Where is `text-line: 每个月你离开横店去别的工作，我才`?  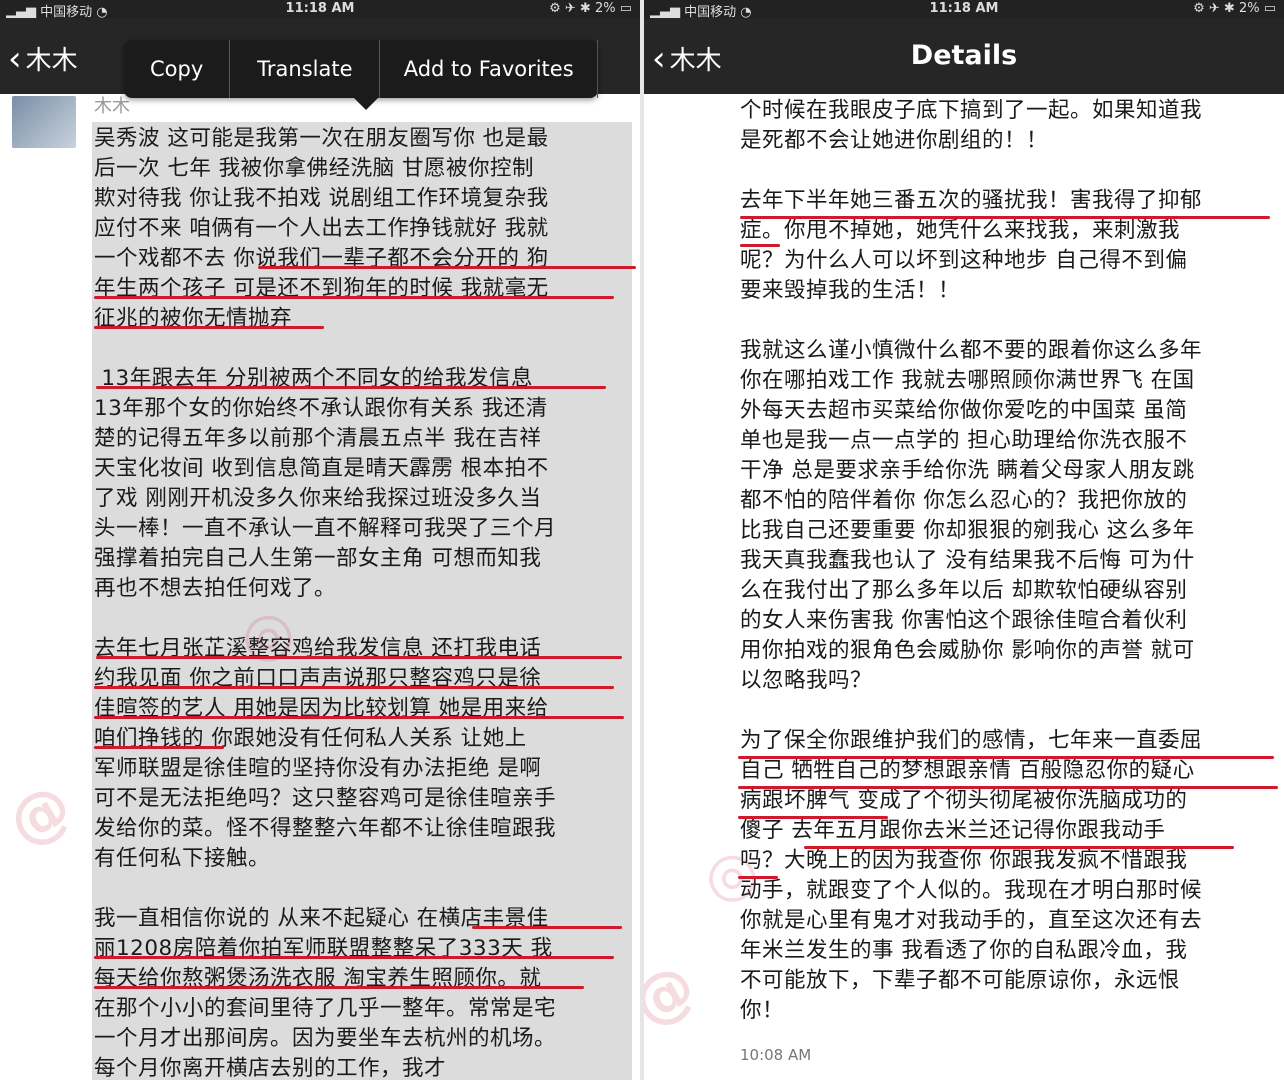 text-line: 每个月你离开横店去别的工作，我才 is located at coordinates (270, 1068).